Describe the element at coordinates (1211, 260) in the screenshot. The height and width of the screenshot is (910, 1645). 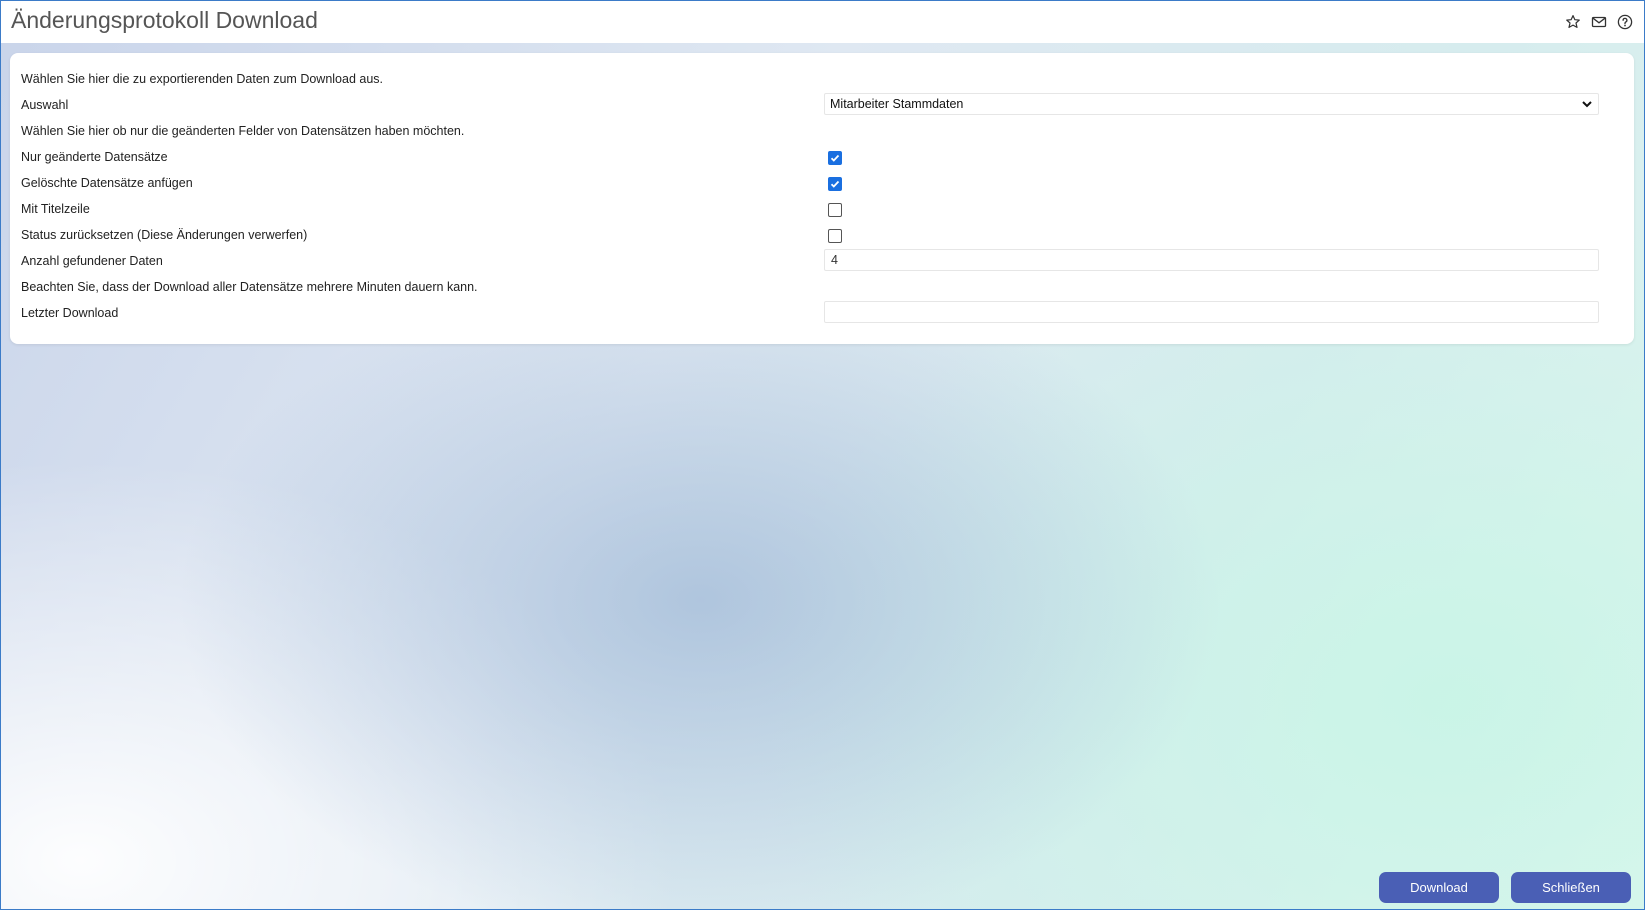
I see `anzahl-field: 4` at that location.